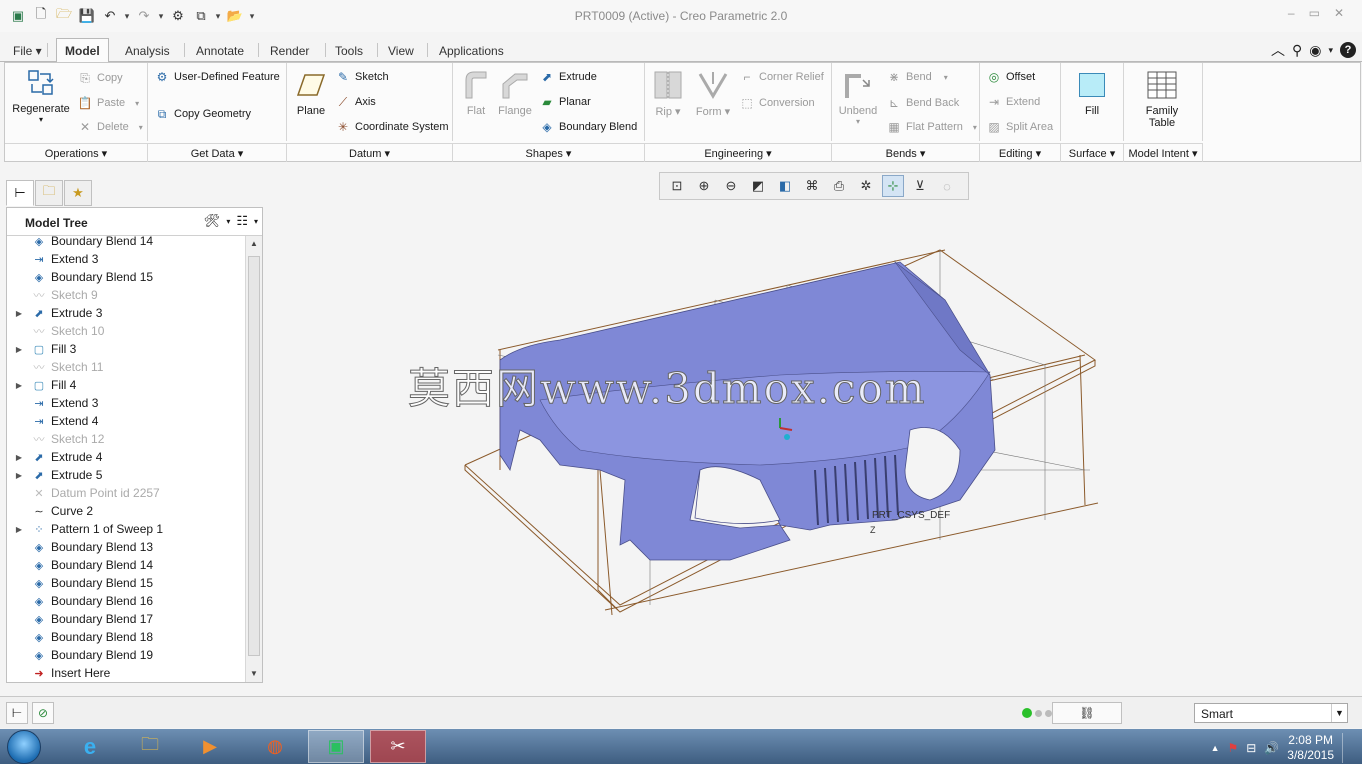  What do you see at coordinates (217, 77) in the screenshot?
I see `user-defined-feature-button: ⚙ User-Defined Feature` at bounding box center [217, 77].